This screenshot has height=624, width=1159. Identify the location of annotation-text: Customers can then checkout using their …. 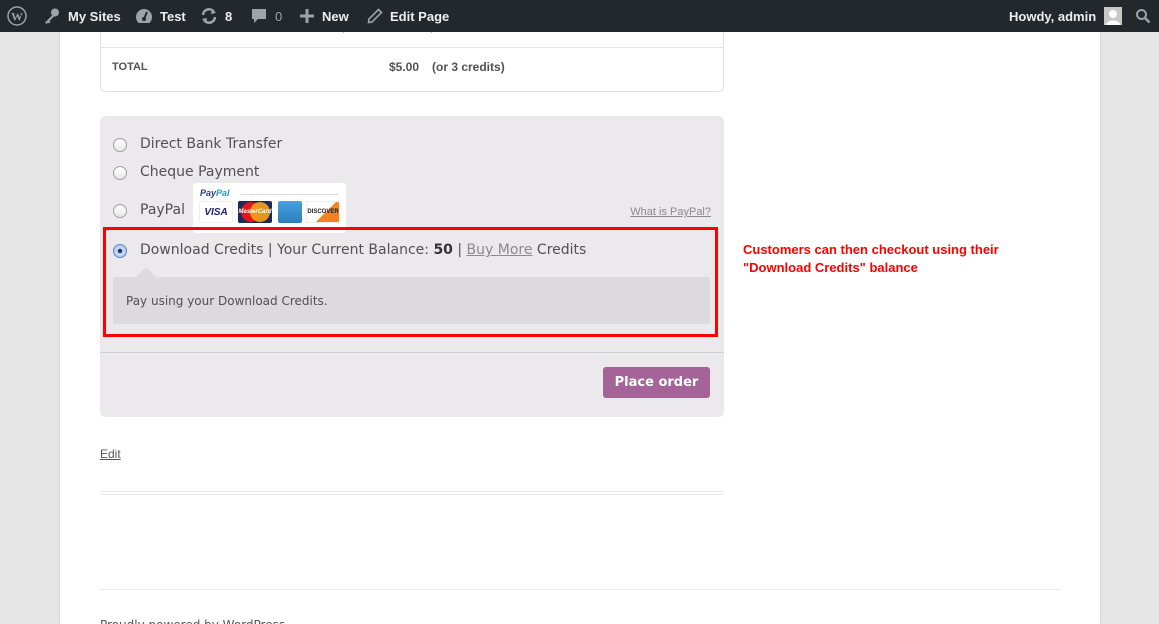
(871, 258).